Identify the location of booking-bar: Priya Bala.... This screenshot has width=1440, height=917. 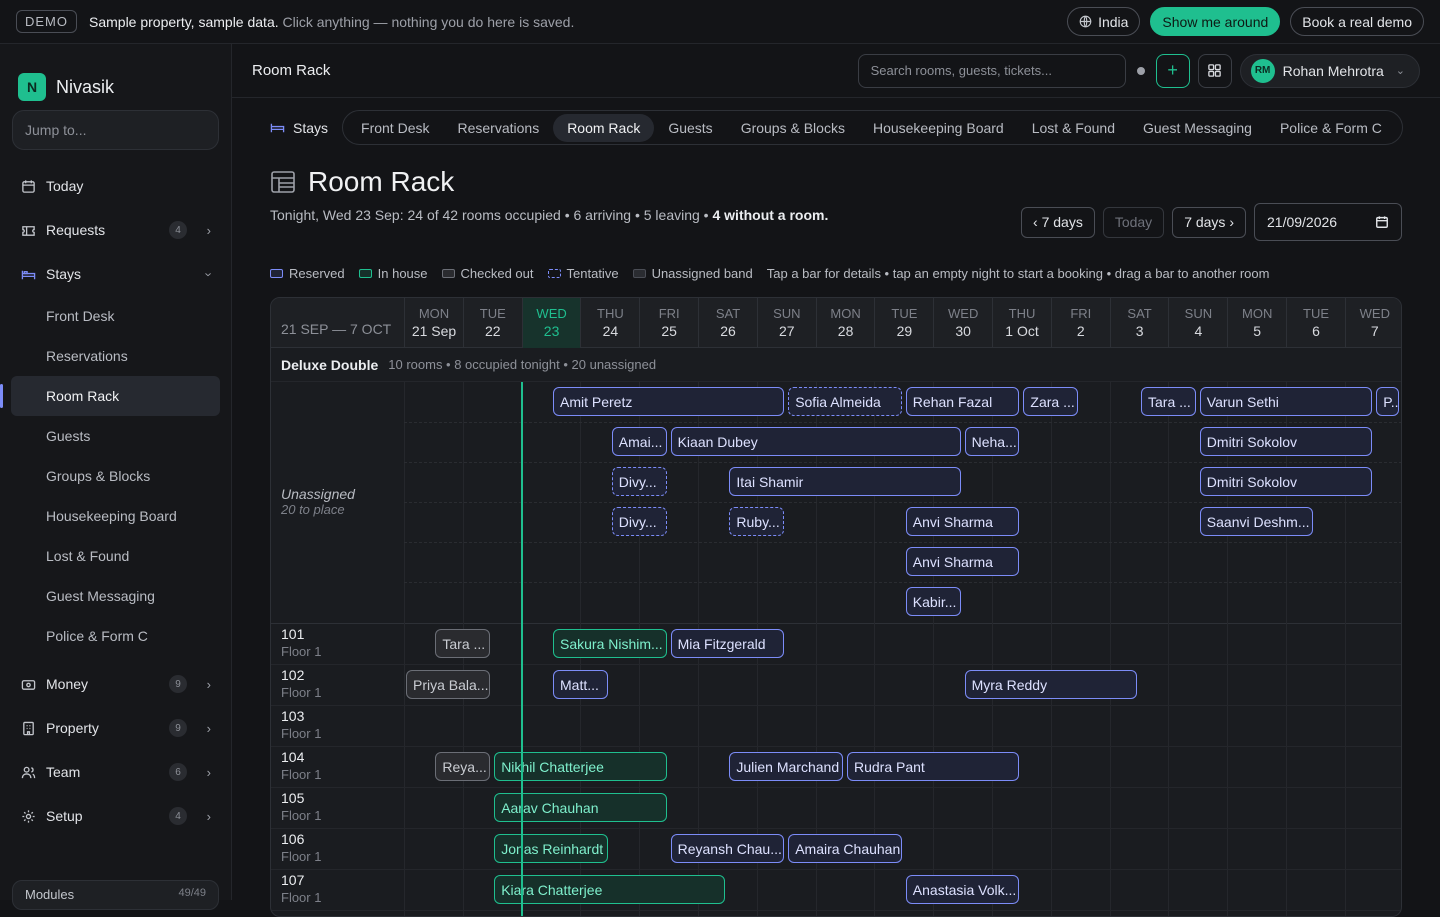
(448, 684).